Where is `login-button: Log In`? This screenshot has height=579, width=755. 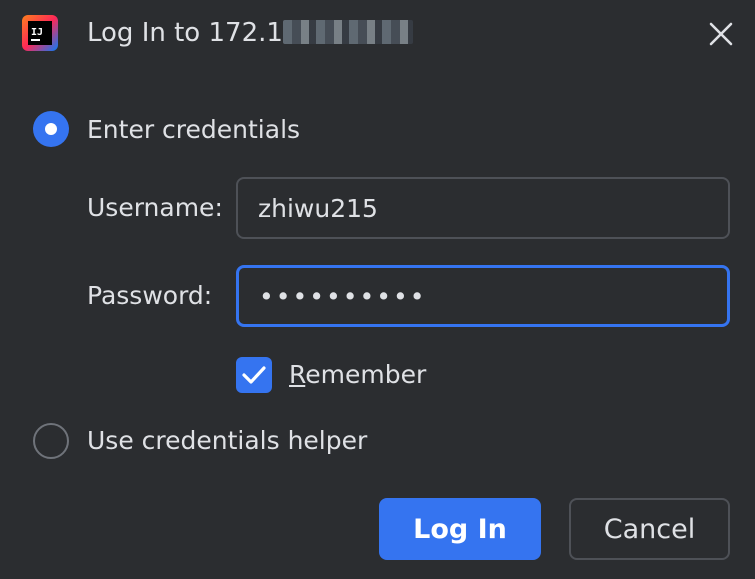 login-button: Log In is located at coordinates (460, 529).